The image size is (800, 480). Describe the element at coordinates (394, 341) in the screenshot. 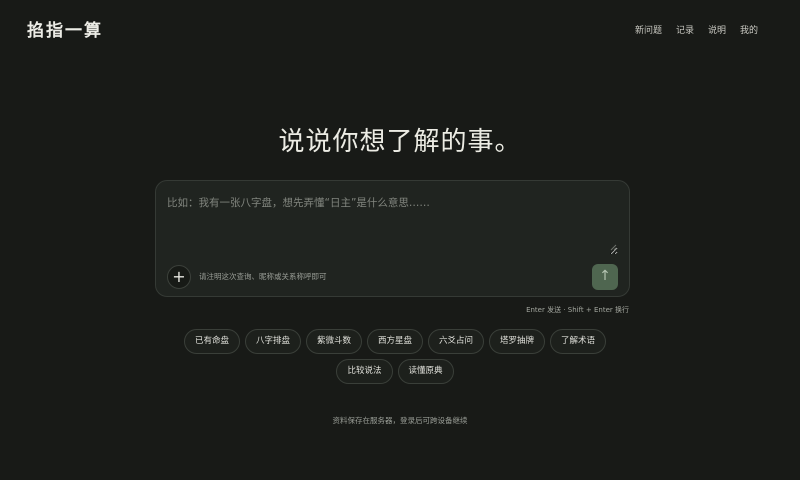

I see `chip-western-astrology: 西方星盘` at that location.